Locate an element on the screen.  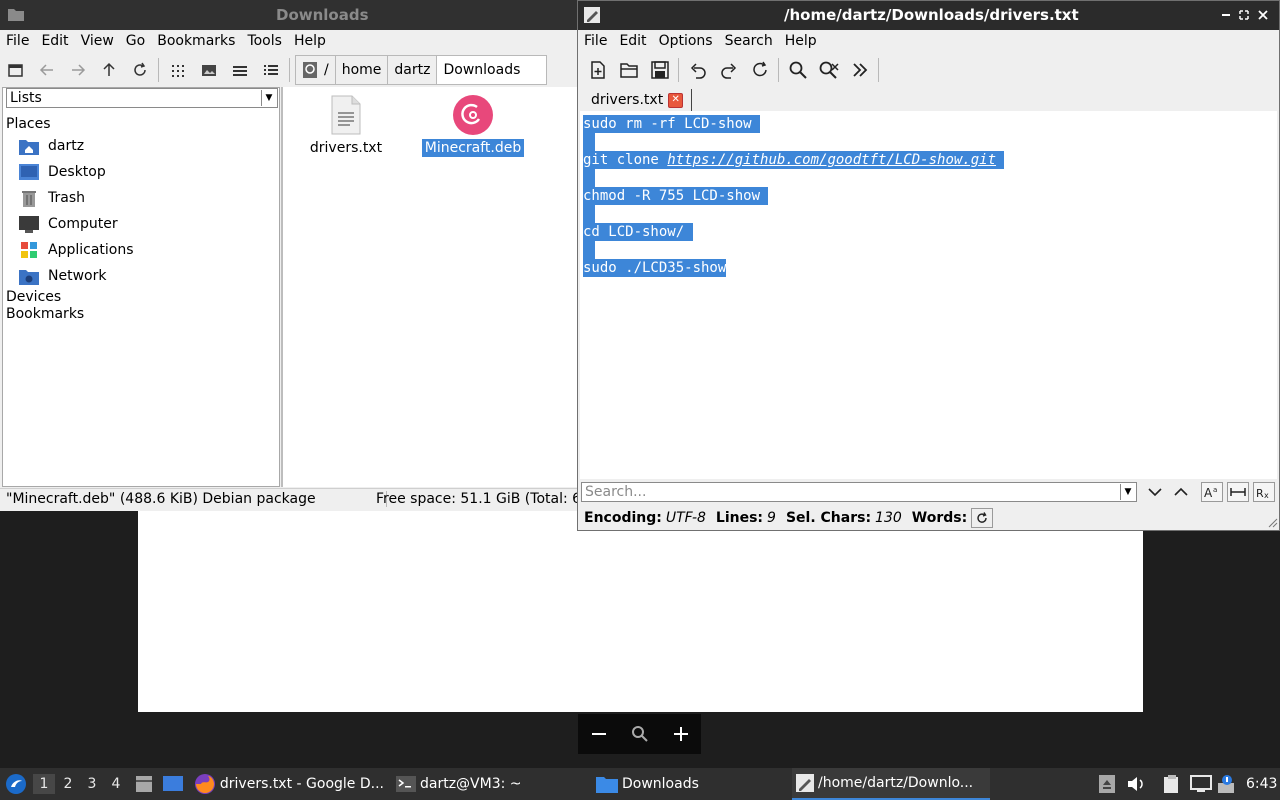
find-button is located at coordinates (797, 70).